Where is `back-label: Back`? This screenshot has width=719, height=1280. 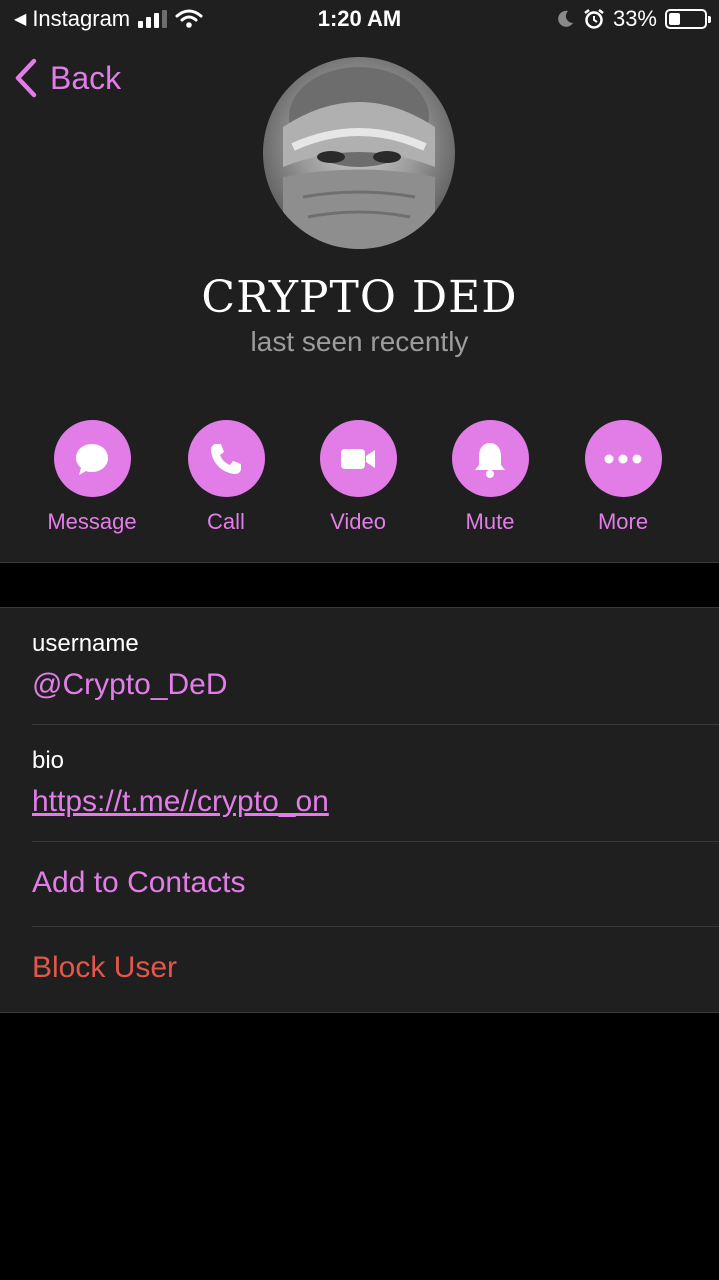 back-label: Back is located at coordinates (86, 77).